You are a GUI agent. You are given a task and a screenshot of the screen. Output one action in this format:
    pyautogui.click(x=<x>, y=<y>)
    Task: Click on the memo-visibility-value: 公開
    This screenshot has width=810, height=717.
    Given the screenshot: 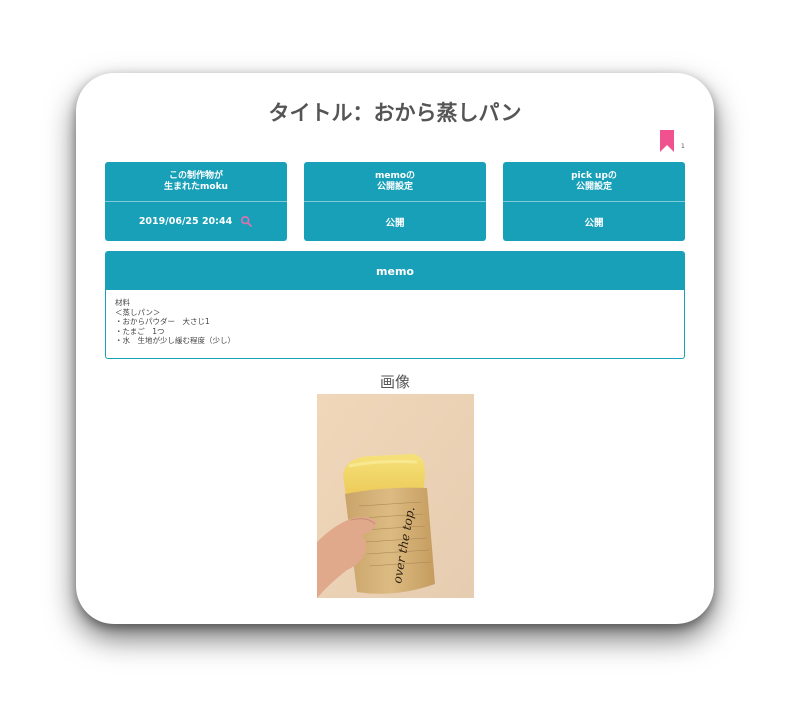 What is the action you would take?
    pyautogui.click(x=395, y=223)
    